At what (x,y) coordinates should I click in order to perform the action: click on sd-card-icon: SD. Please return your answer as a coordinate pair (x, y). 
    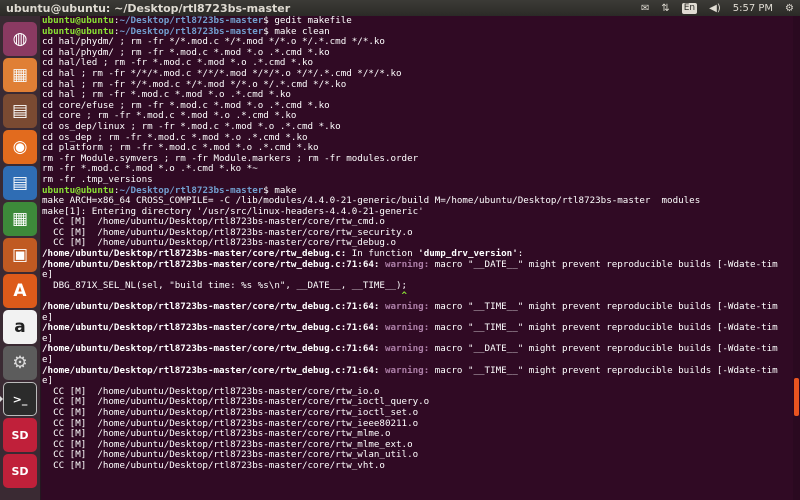
    Looking at the image, I should click on (20, 435).